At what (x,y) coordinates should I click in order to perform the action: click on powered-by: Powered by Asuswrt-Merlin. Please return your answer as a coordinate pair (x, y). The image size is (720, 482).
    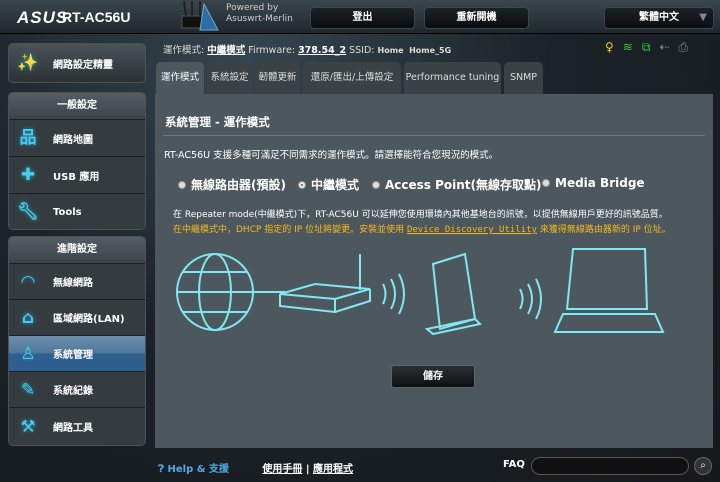
    Looking at the image, I should click on (259, 14).